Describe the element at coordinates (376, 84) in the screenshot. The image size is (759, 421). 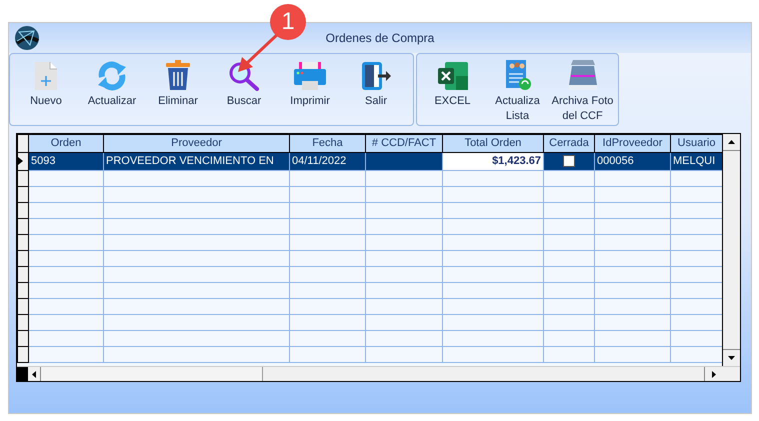
I see `toolbar-button: Salir` at that location.